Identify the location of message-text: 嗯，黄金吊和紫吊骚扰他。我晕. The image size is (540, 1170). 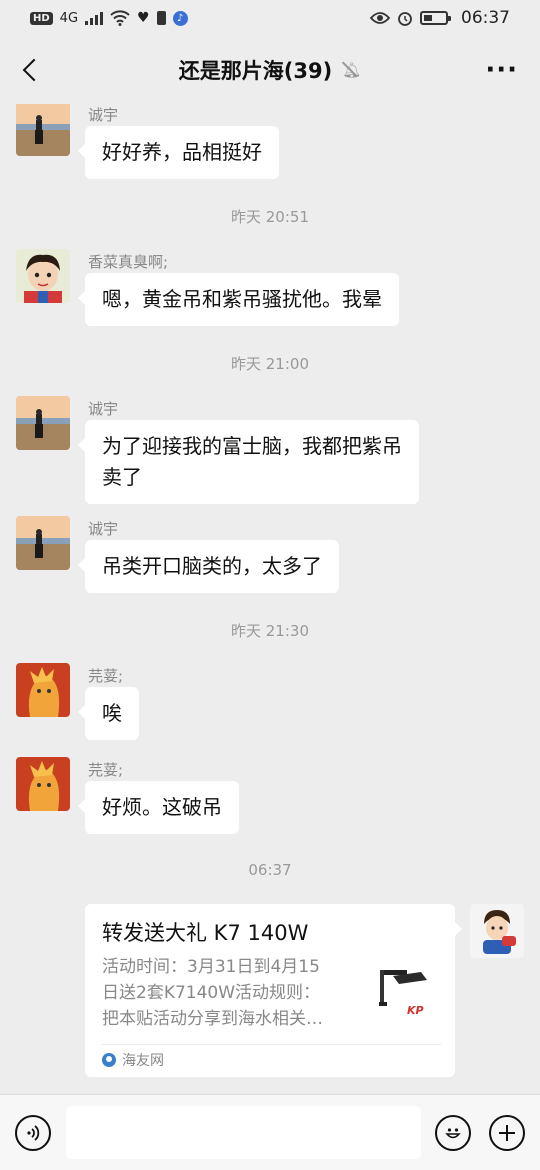
(242, 299).